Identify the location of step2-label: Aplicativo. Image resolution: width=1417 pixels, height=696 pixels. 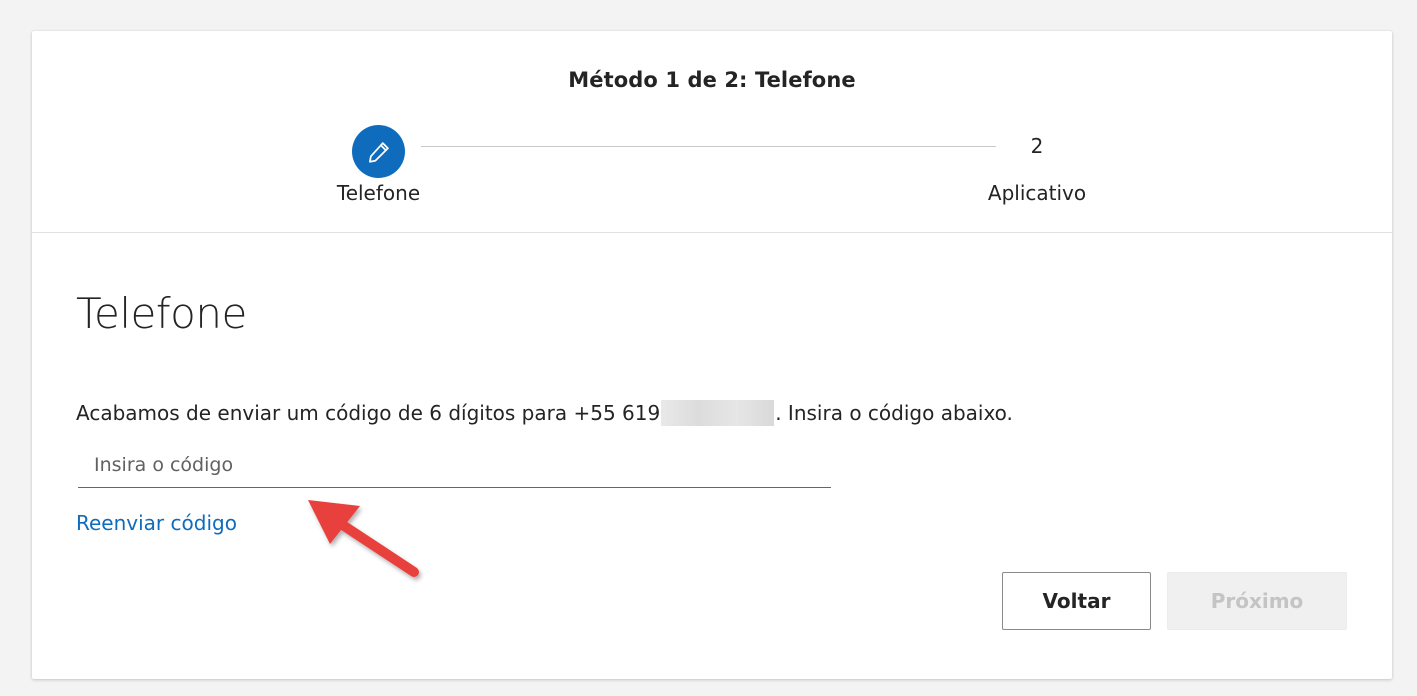
(1037, 193).